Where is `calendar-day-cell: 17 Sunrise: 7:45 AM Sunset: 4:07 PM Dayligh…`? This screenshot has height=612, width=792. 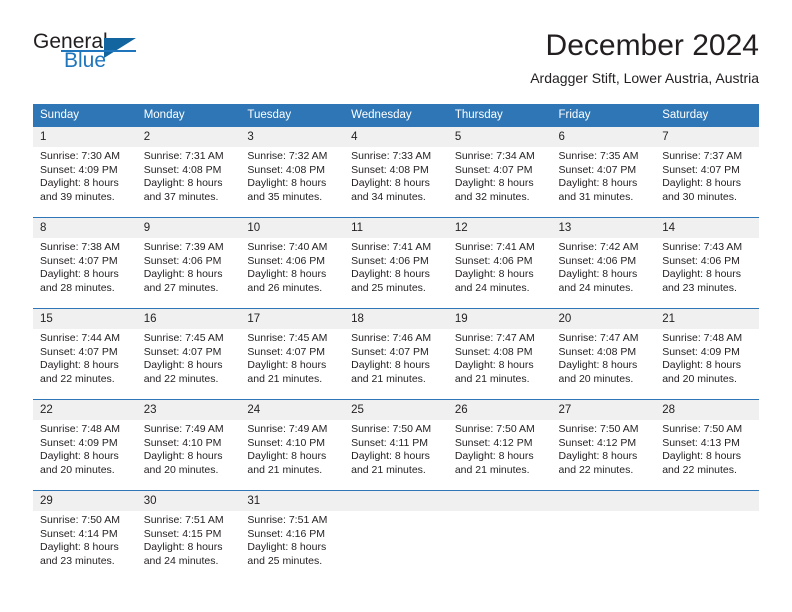
calendar-day-cell: 17 Sunrise: 7:45 AM Sunset: 4:07 PM Dayligh… is located at coordinates (292, 354).